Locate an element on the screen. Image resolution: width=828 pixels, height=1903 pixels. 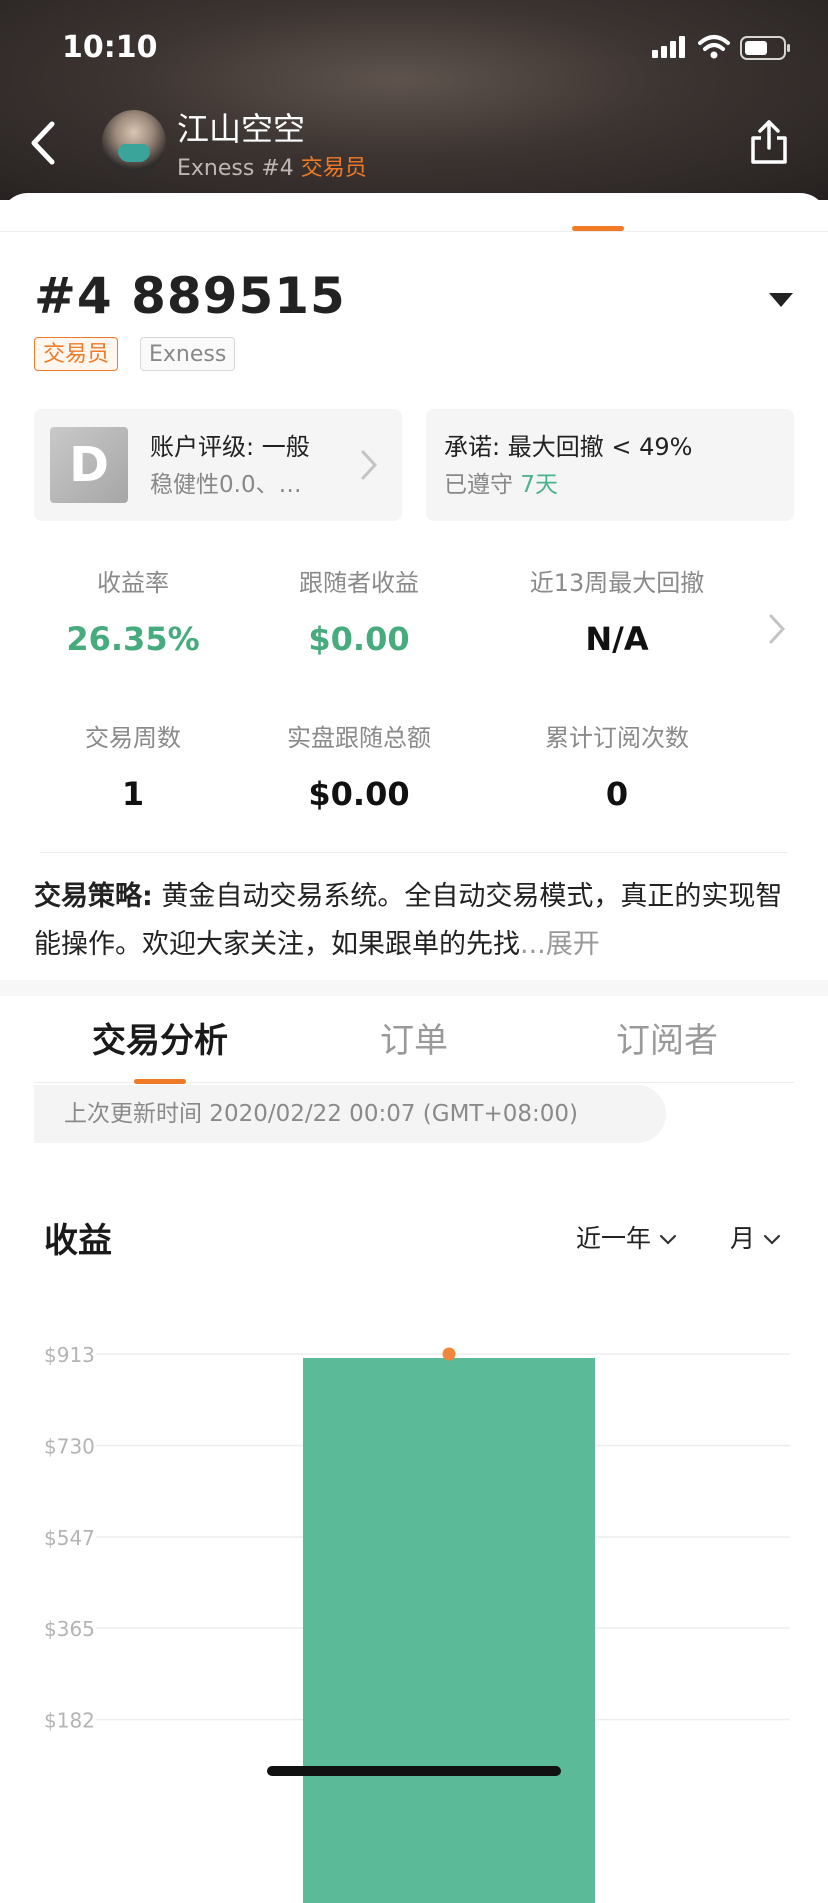
range-select: 近一年 is located at coordinates (626, 1237).